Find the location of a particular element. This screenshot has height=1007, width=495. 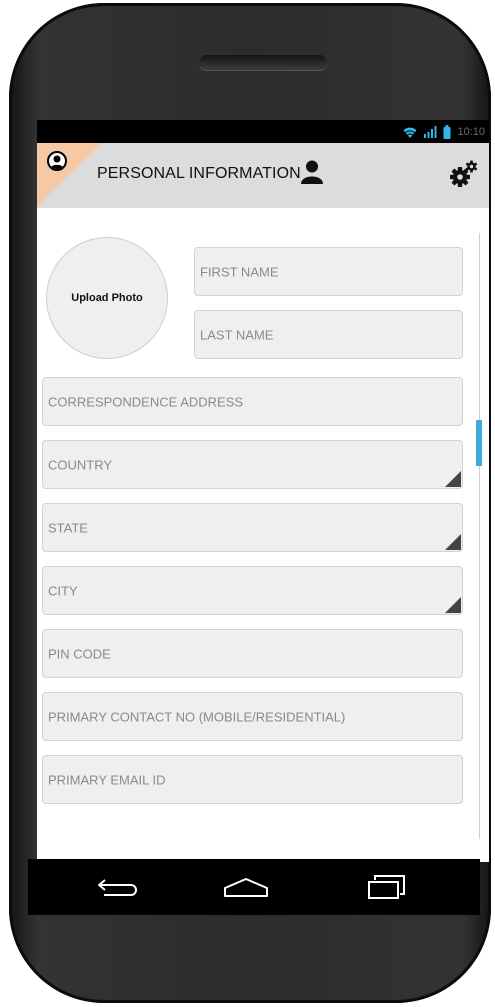

contact-placeholder: PRIMARY CONTACT NO (MOBILE/RESIDENTIAL) is located at coordinates (197, 716).